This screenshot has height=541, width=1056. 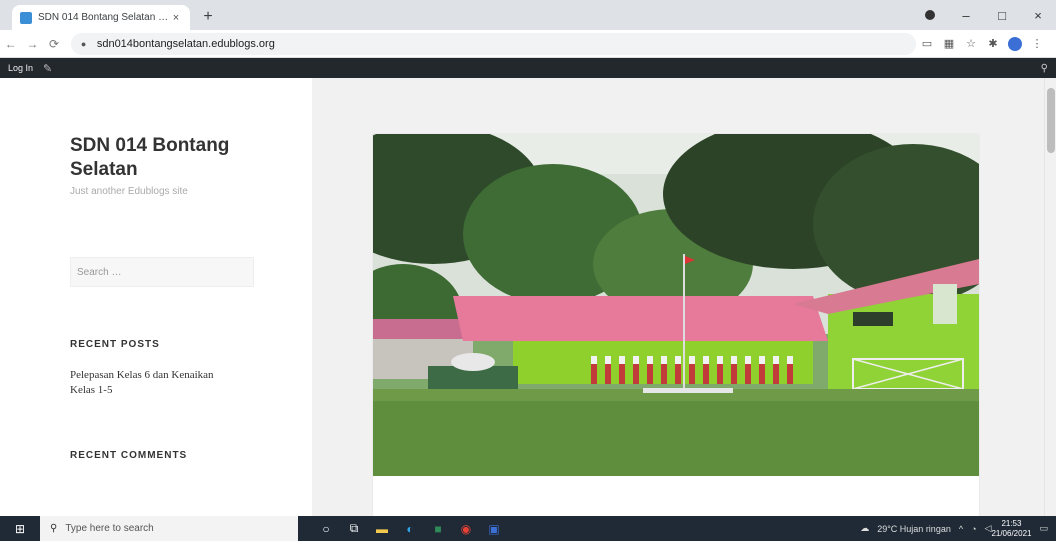 I want to click on notification-icon: ▭, so click(x=1043, y=528).